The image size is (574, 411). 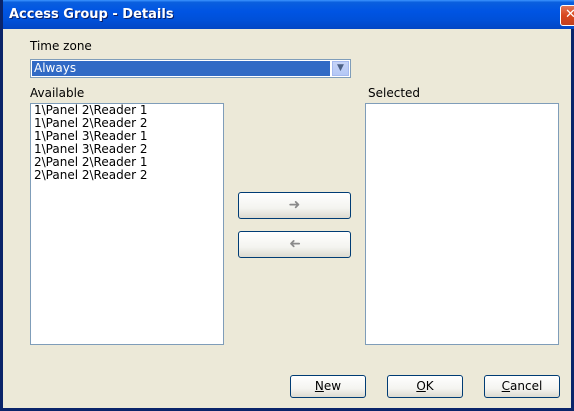 I want to click on close-icon: ✕, so click(x=569, y=14).